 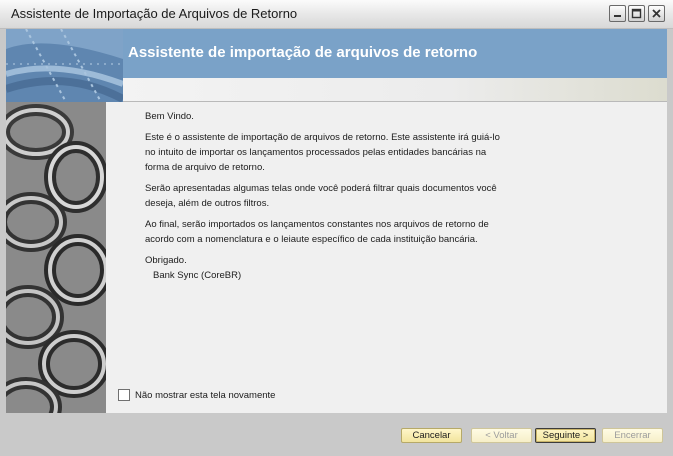 I want to click on close-icon, so click(x=656, y=13).